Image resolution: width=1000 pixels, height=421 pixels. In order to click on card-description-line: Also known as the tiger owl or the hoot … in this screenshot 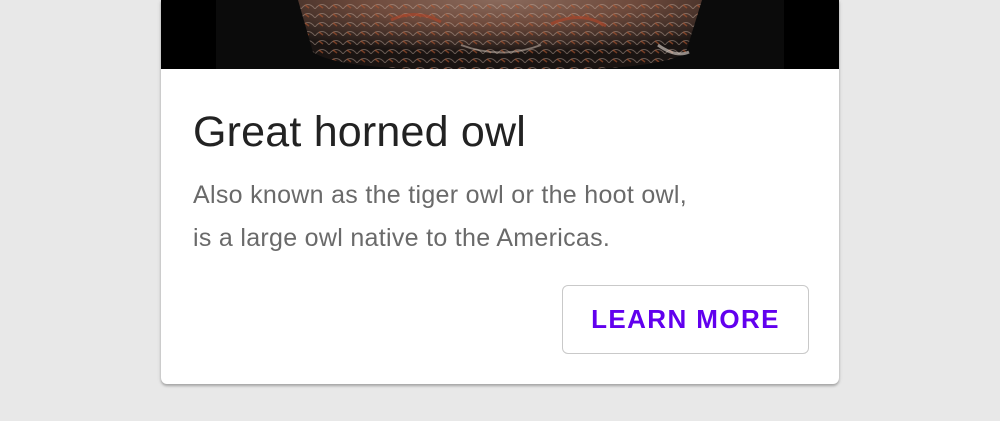, I will do `click(440, 195)`.